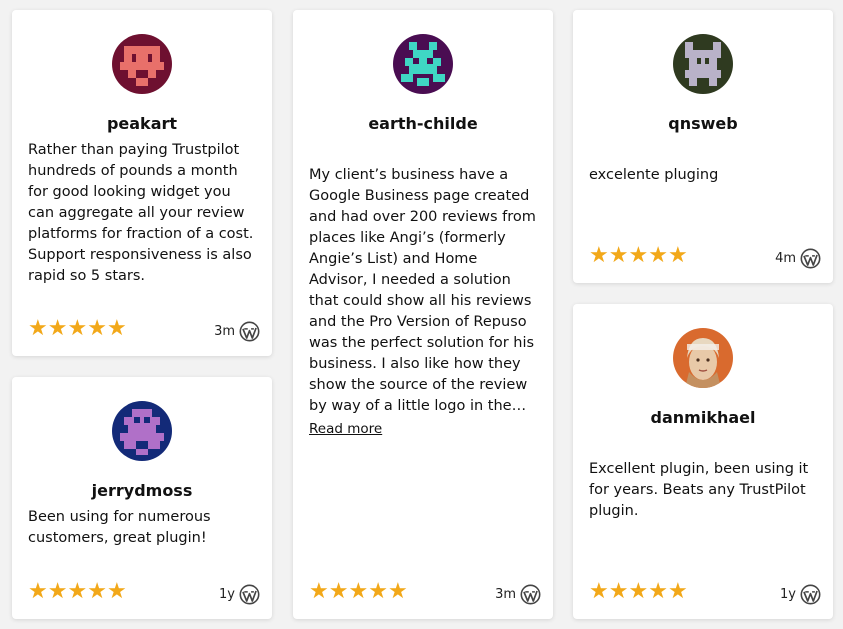 The width and height of the screenshot is (843, 629). Describe the element at coordinates (423, 123) in the screenshot. I see `reviewer-name: earth-childe` at that location.